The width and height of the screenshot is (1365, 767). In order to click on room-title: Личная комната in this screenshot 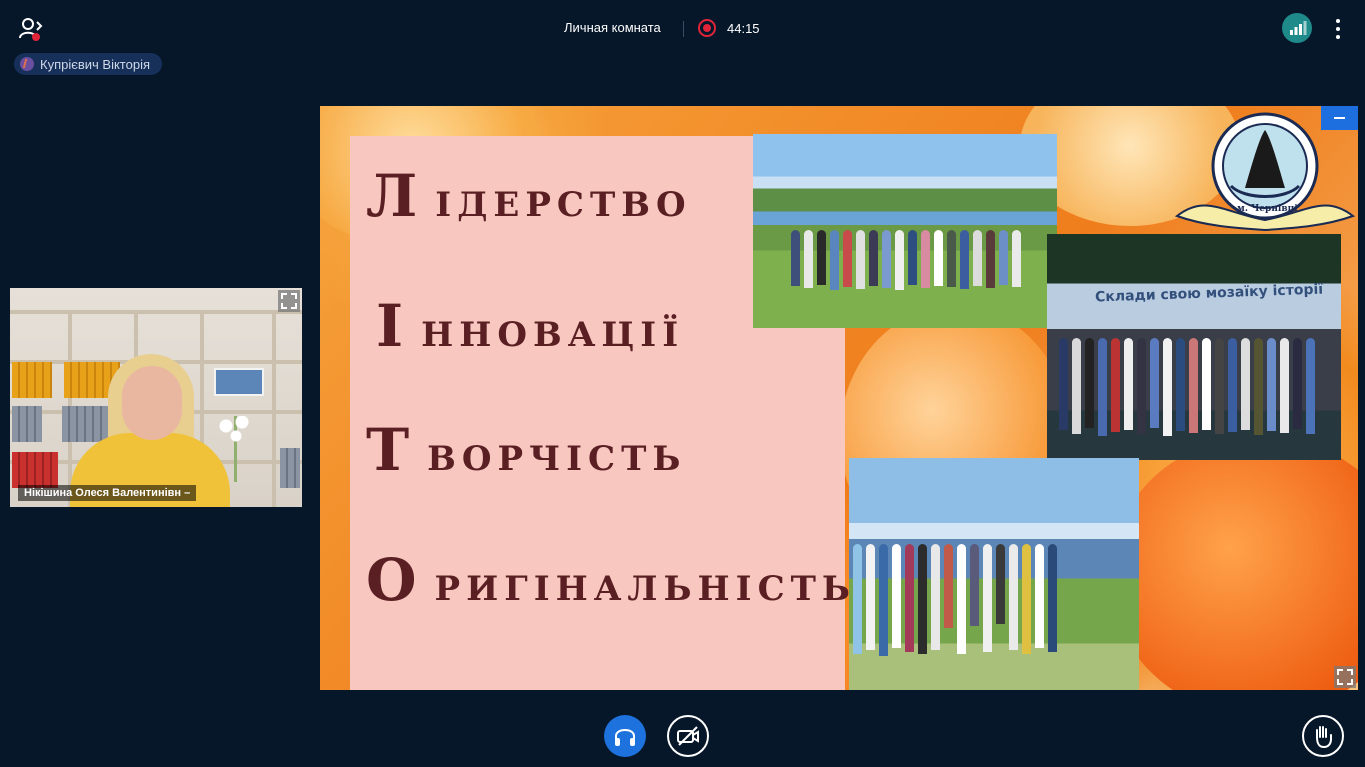, I will do `click(612, 27)`.